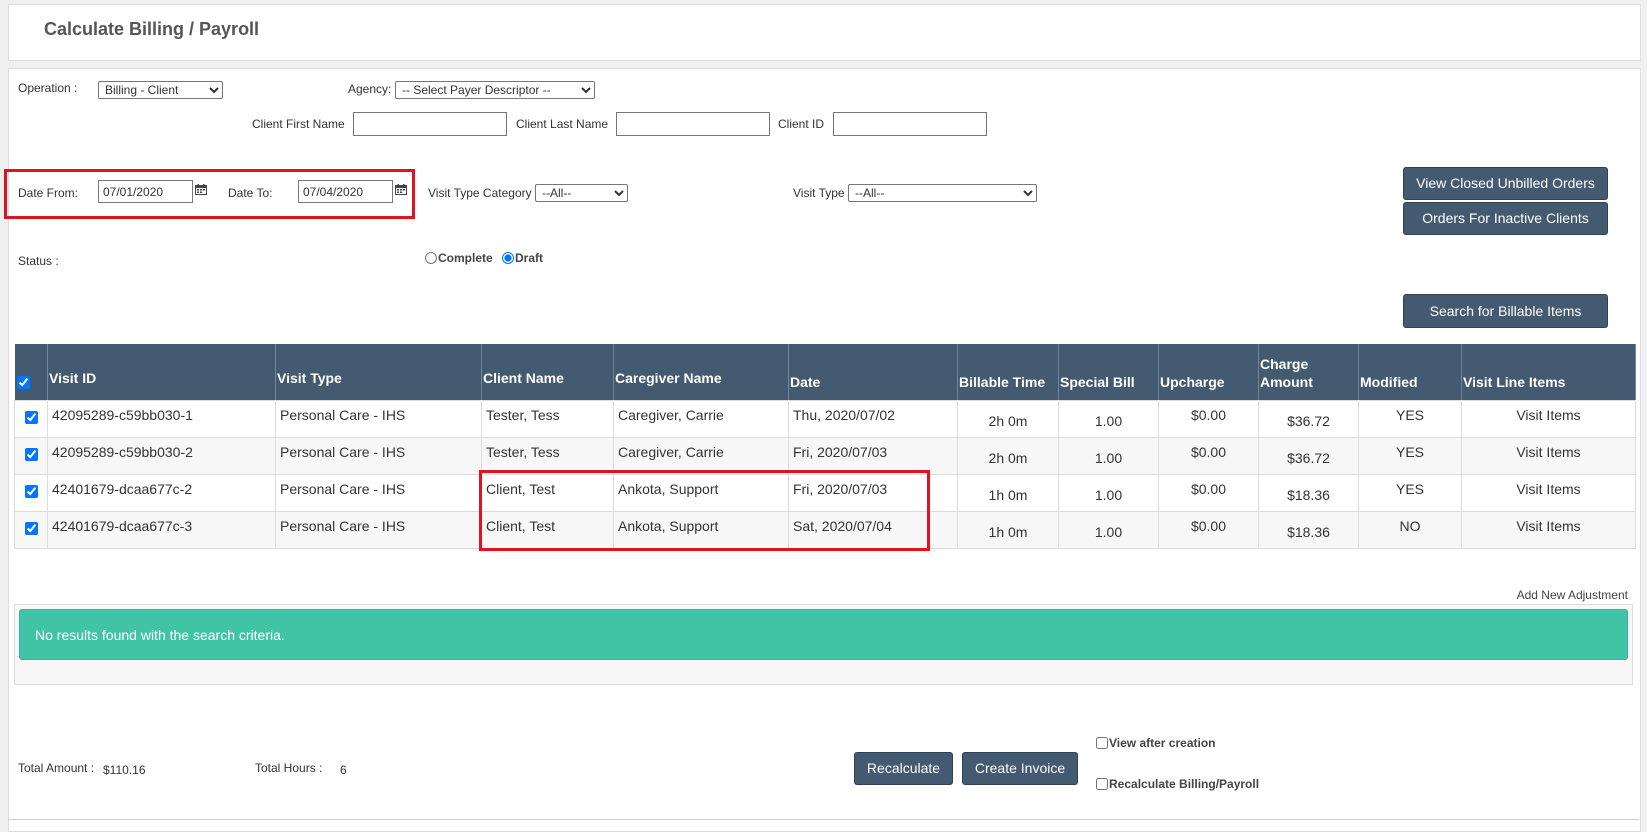 This screenshot has width=1647, height=832. Describe the element at coordinates (161, 372) in the screenshot. I see `col-visit-id: Visit ID` at that location.